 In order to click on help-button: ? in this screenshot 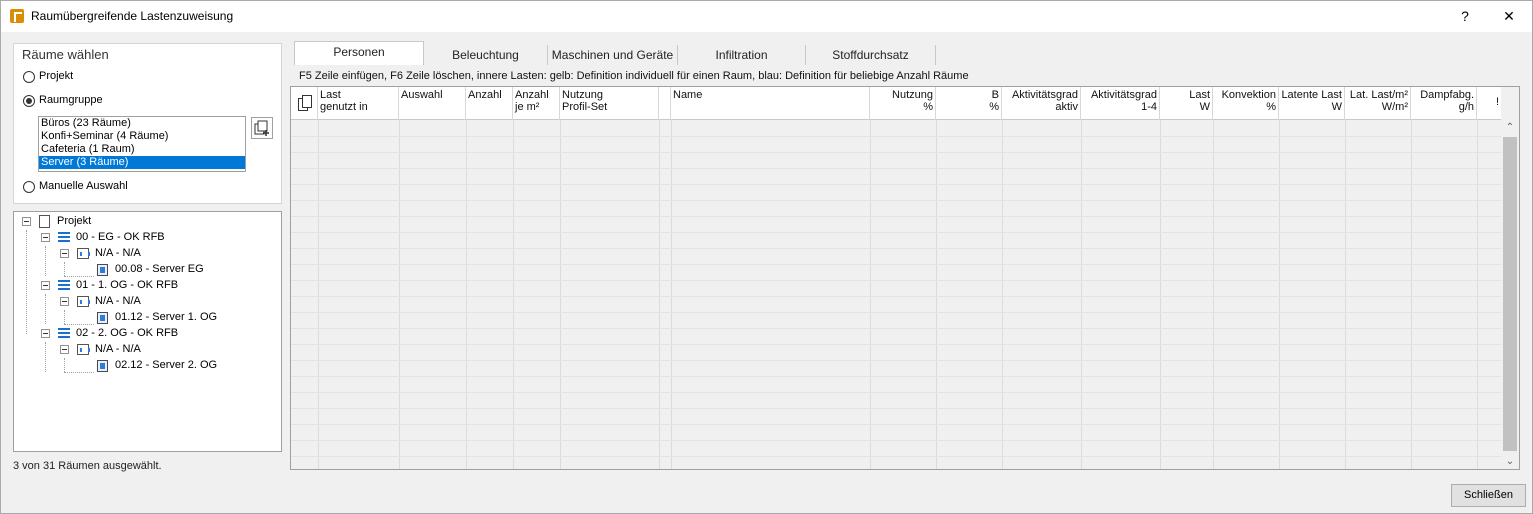, I will do `click(1465, 16)`.